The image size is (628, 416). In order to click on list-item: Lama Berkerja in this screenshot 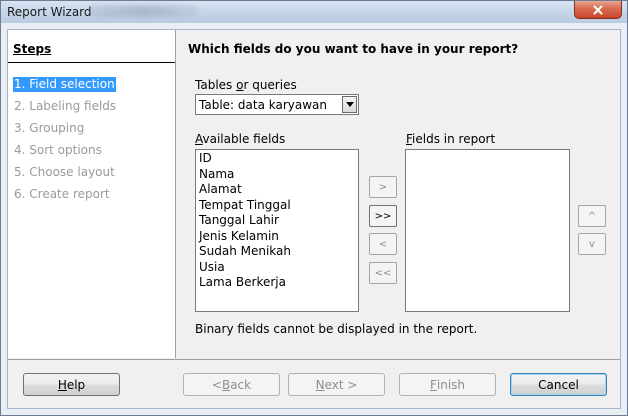, I will do `click(242, 282)`.